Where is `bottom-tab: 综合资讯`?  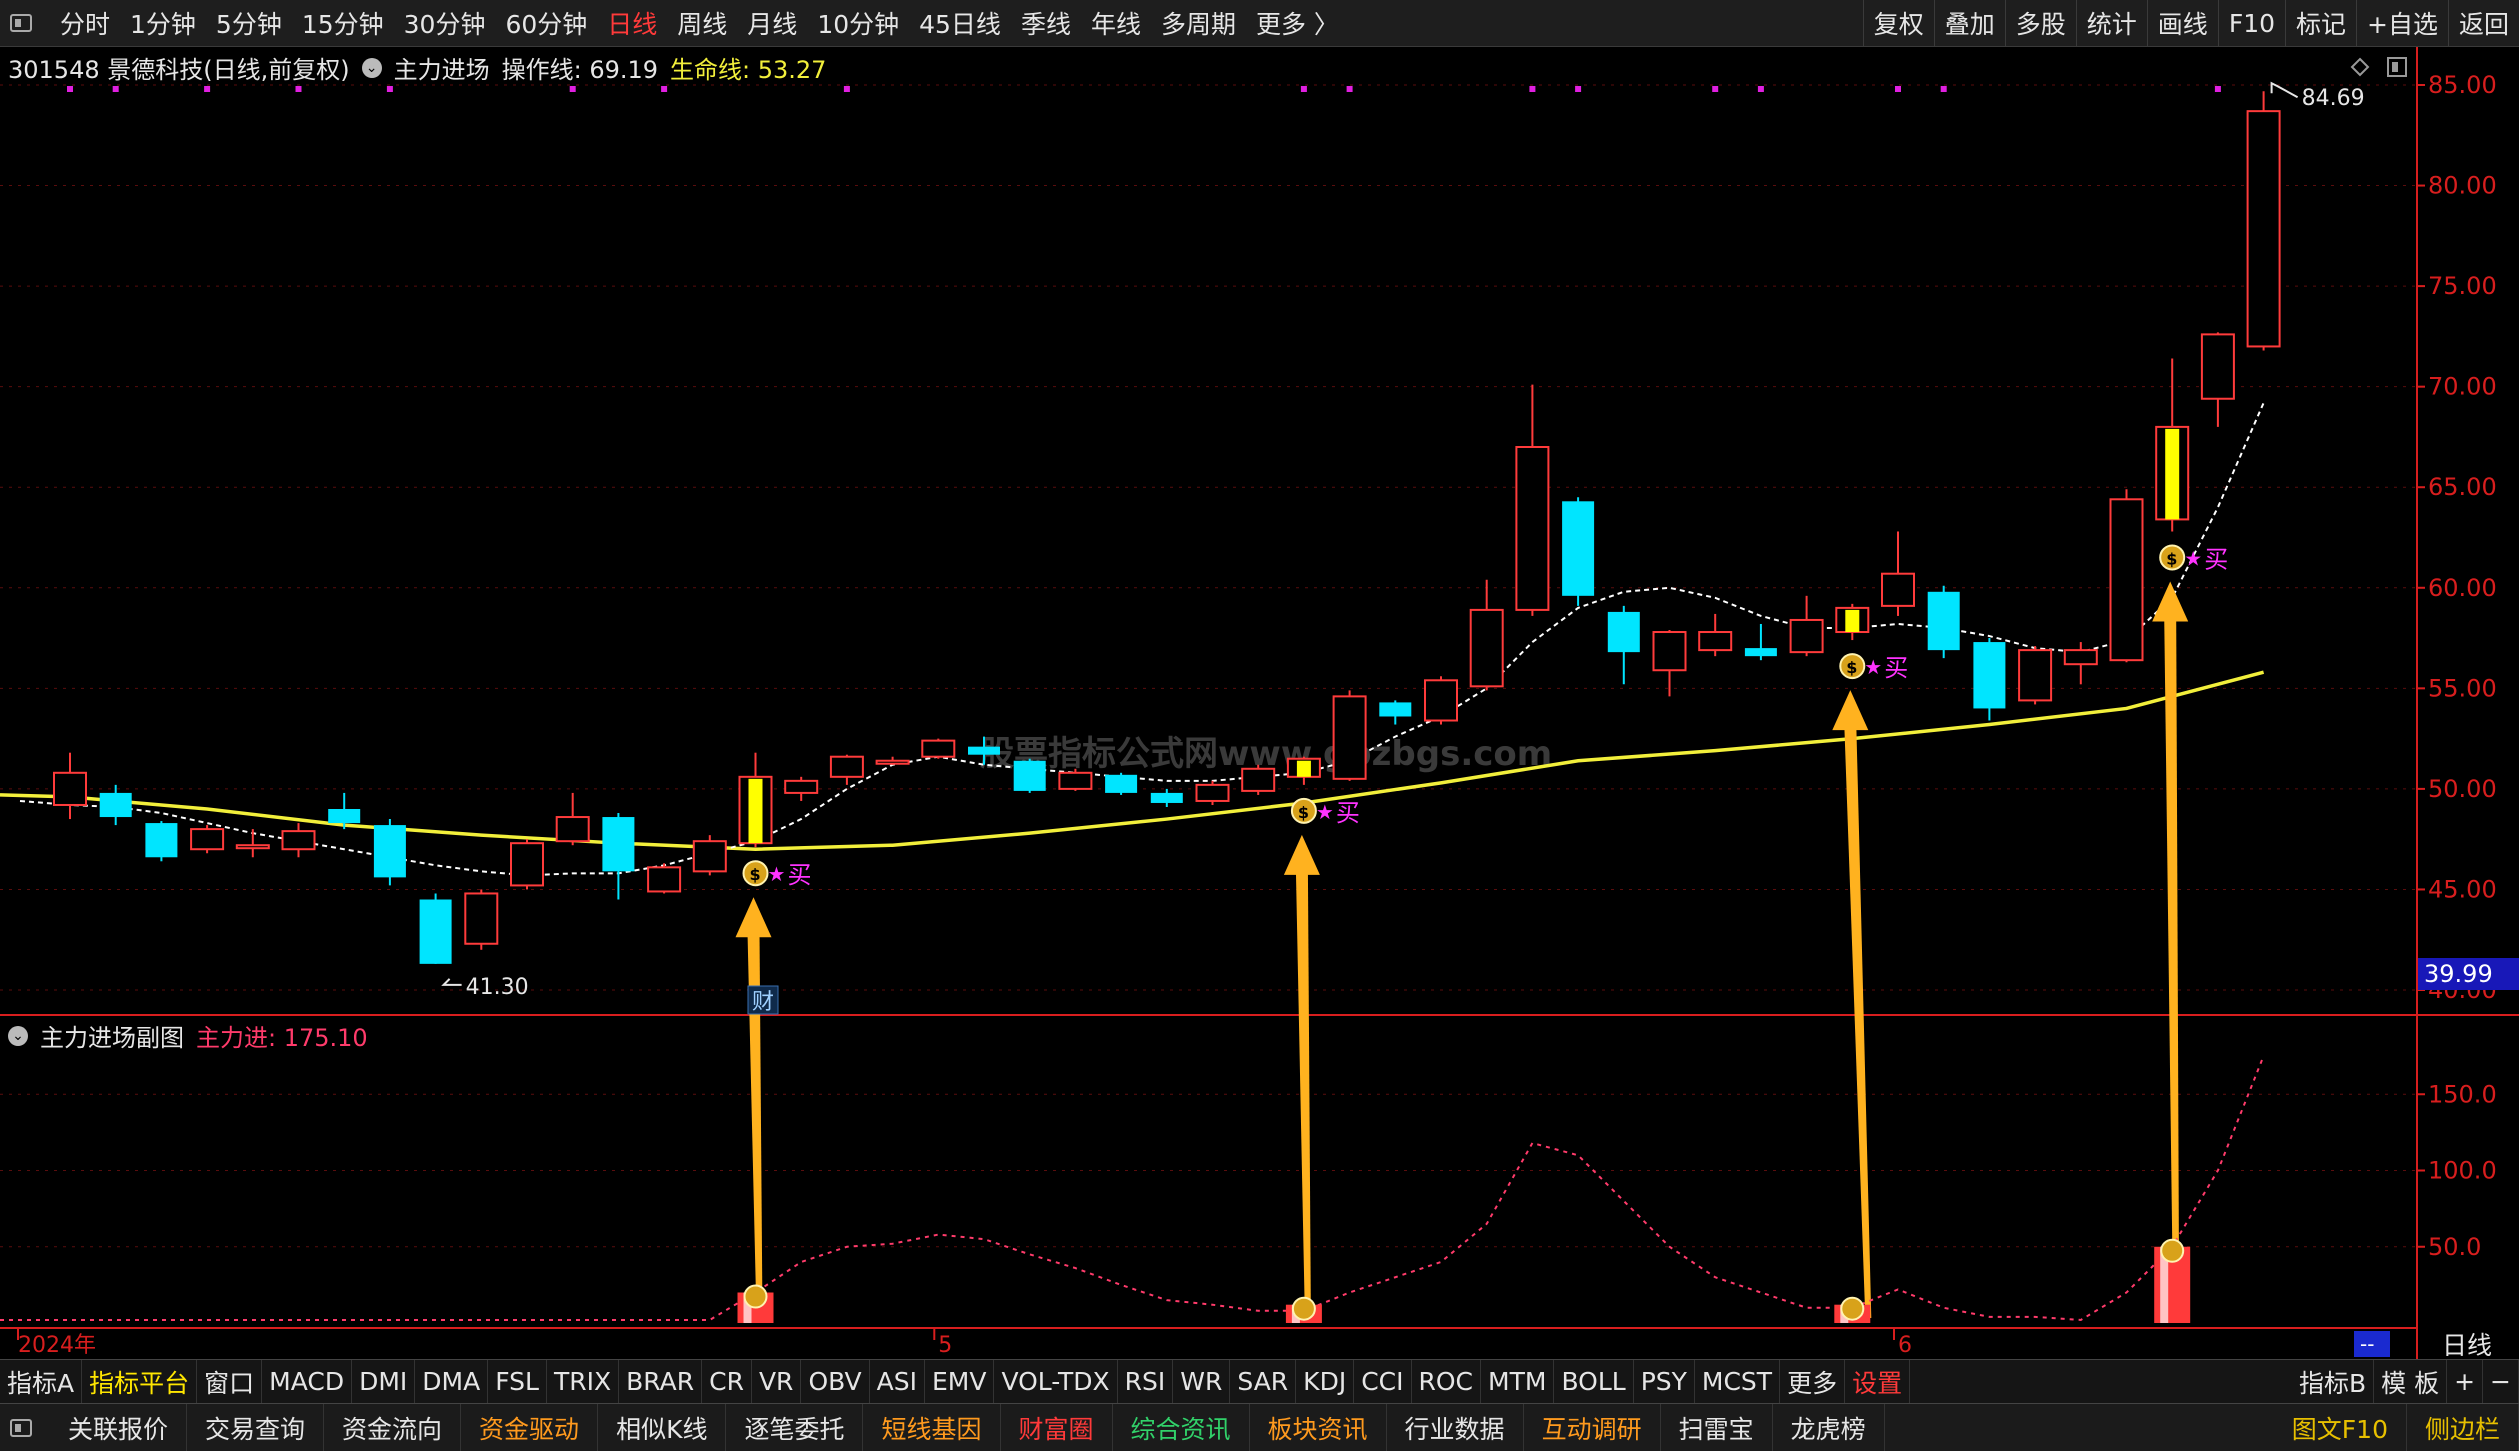 bottom-tab: 综合资讯 is located at coordinates (1181, 1427).